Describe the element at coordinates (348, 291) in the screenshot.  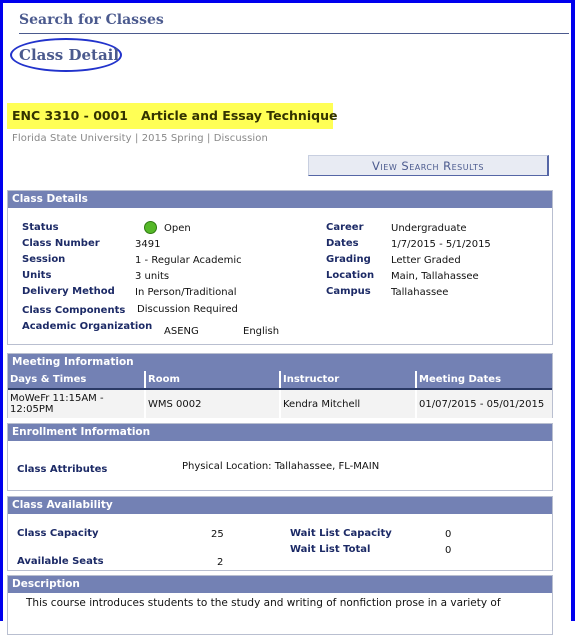
I see `campus-label: Campus` at that location.